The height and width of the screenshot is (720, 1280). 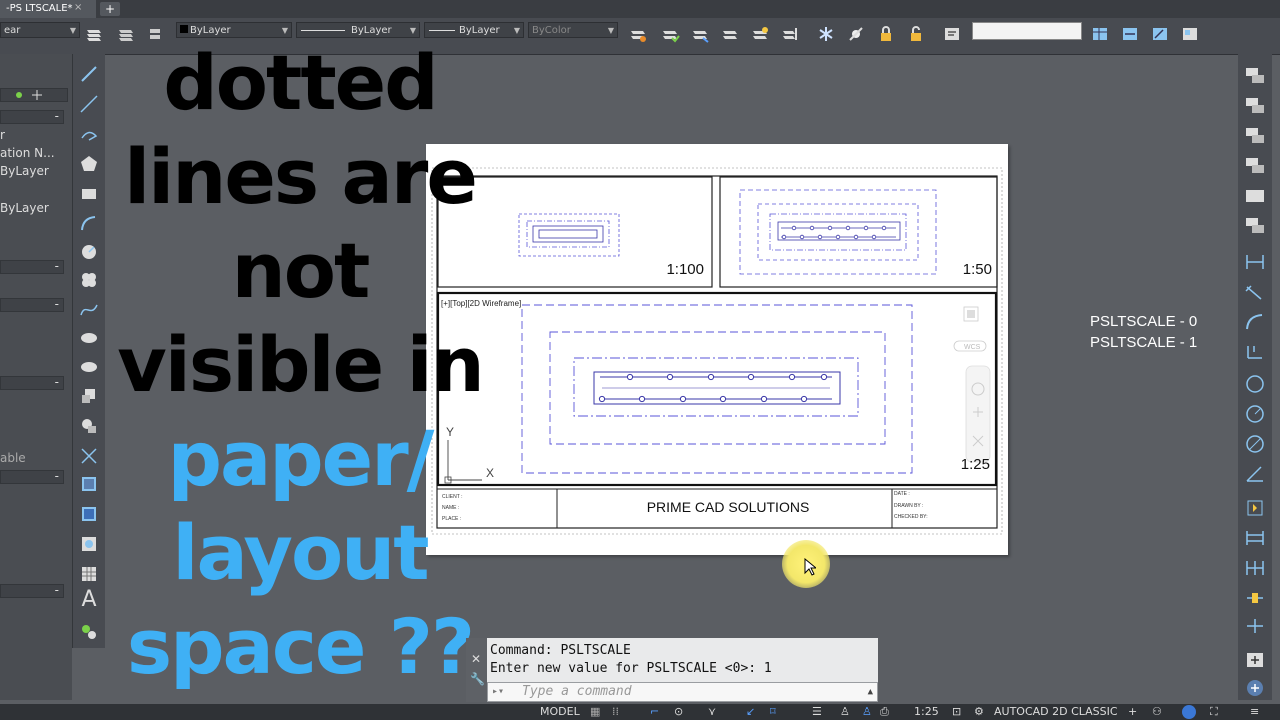 I want to click on jogged-dim-icon, so click(x=1255, y=414).